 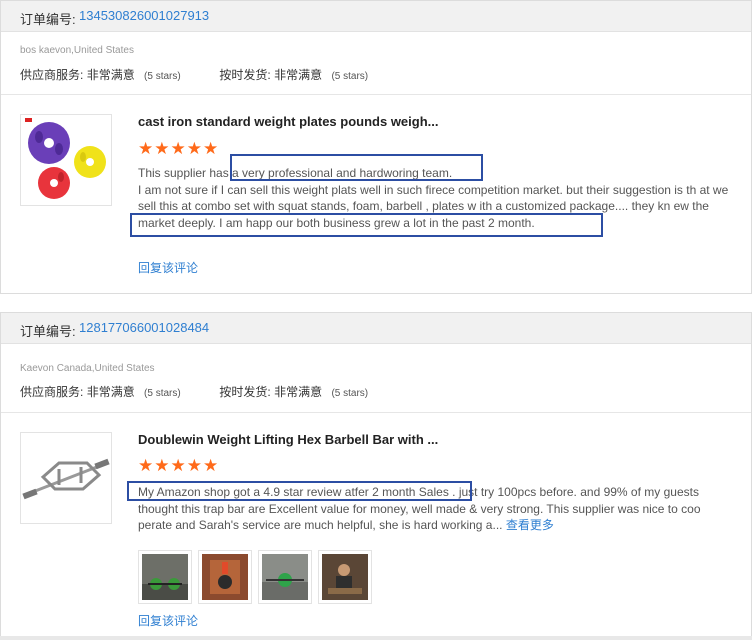 I want to click on see-more-link: 查看更多, so click(x=530, y=525).